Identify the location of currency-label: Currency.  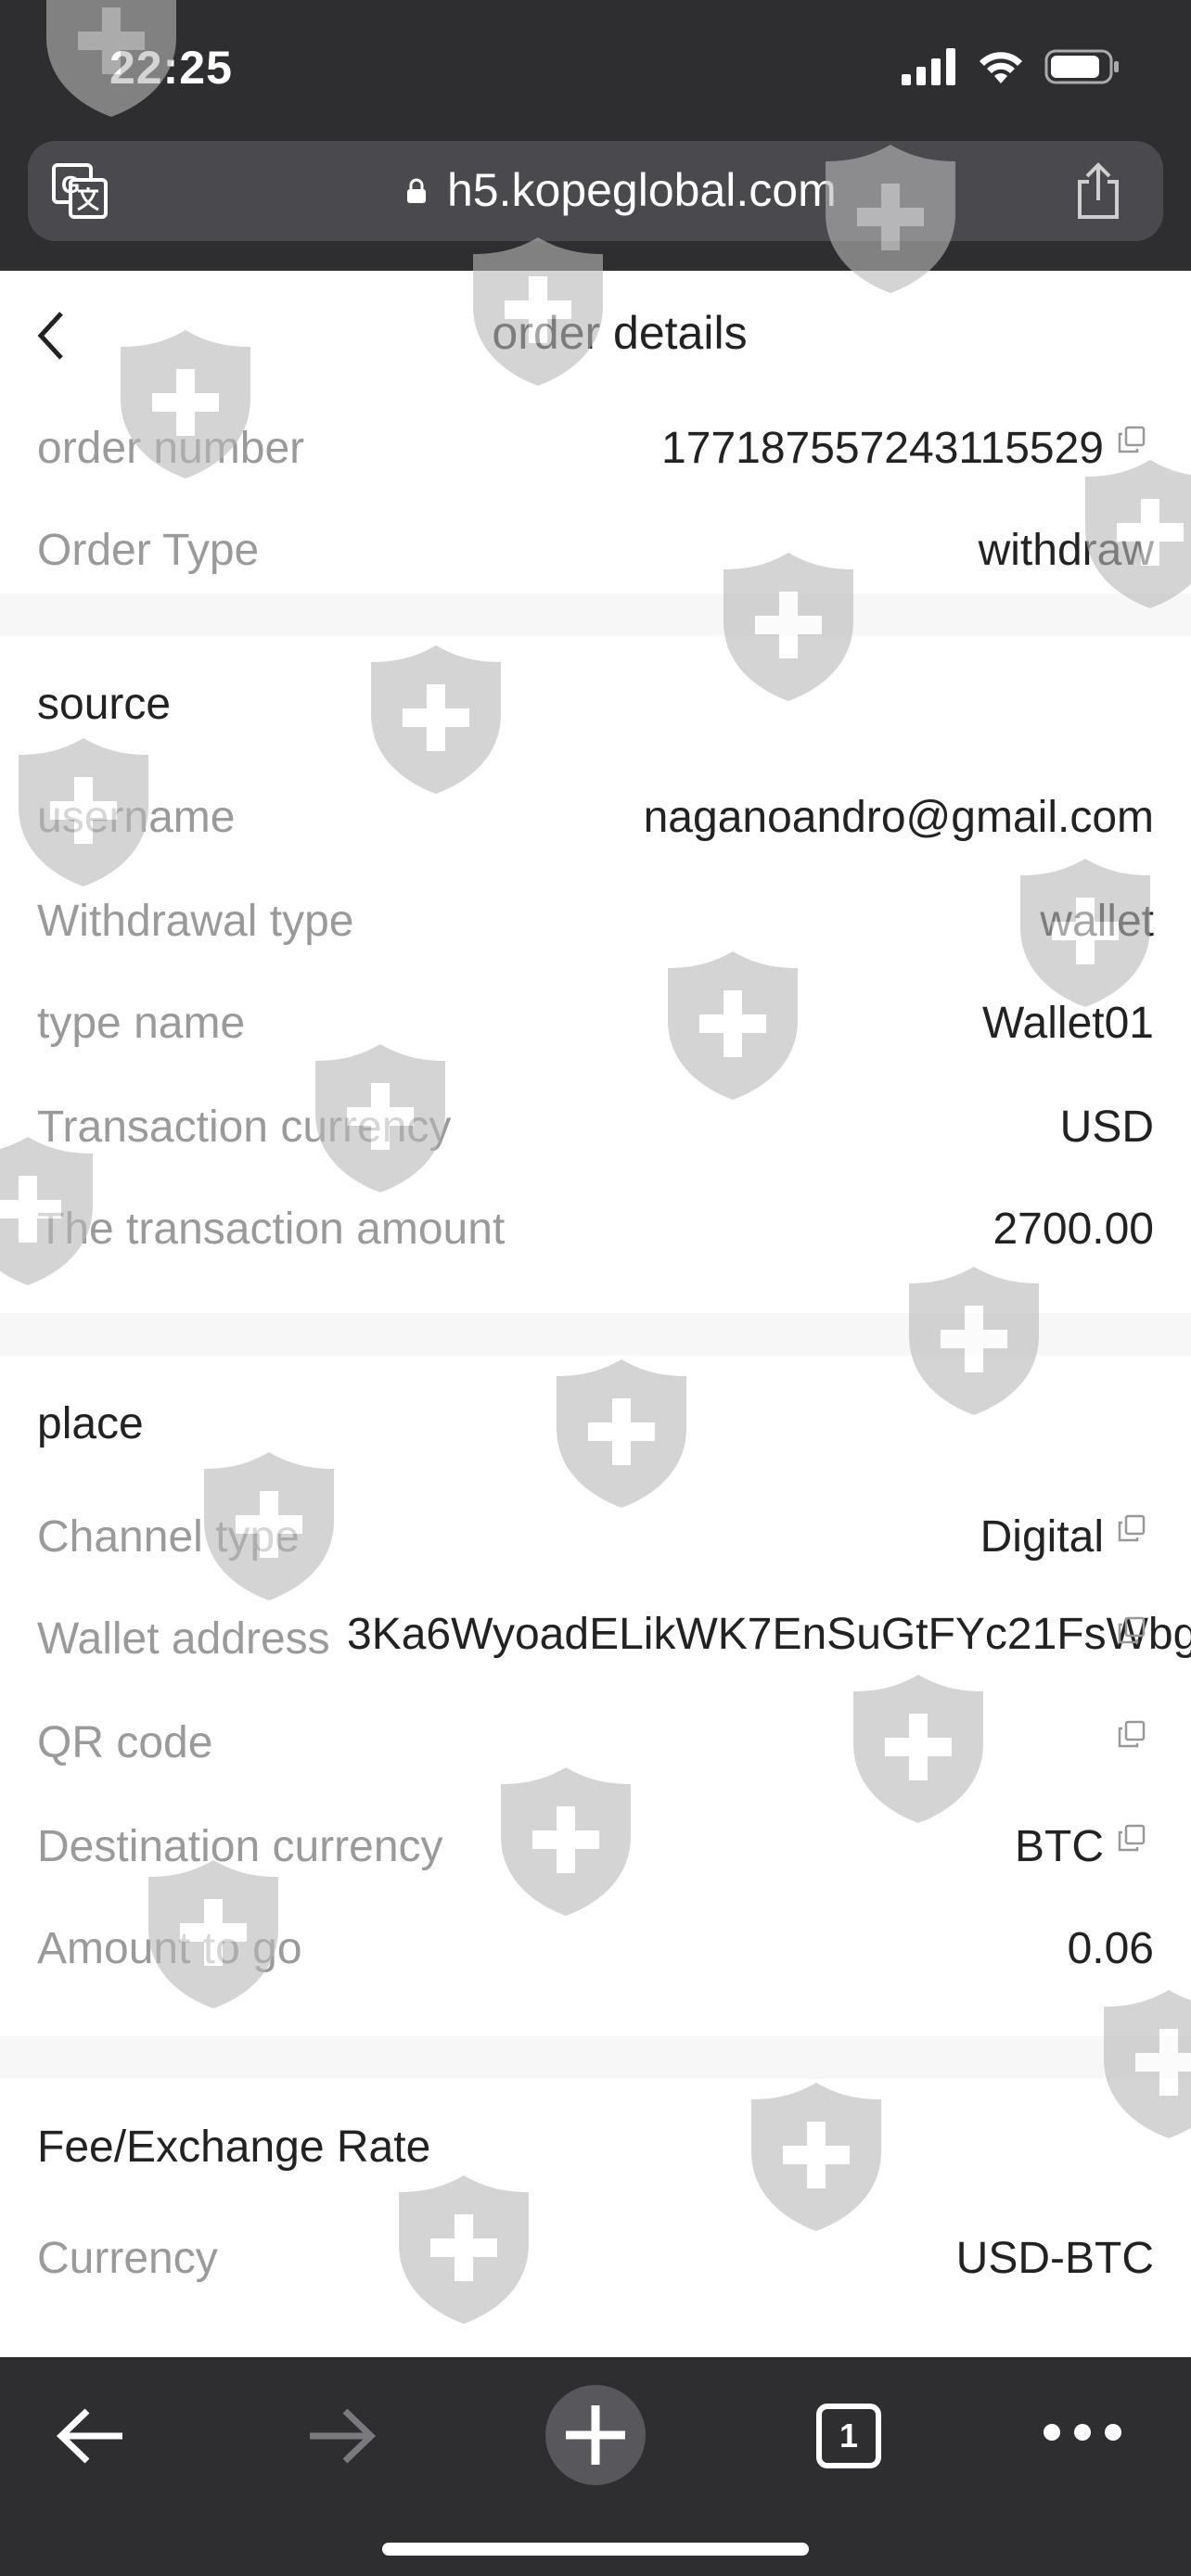
(127, 2259).